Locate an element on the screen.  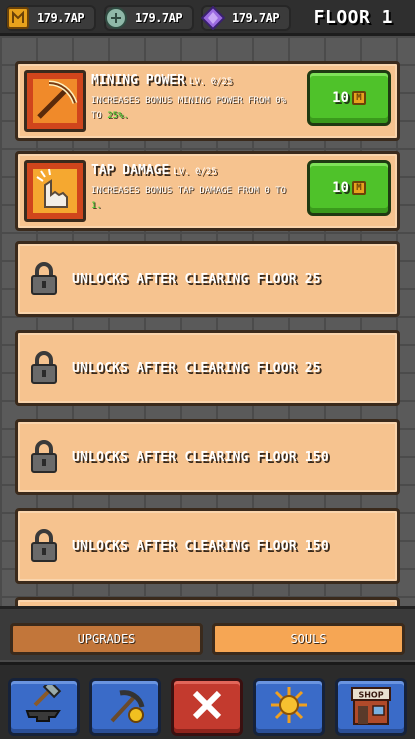
nav-mining-button is located at coordinates (125, 707).